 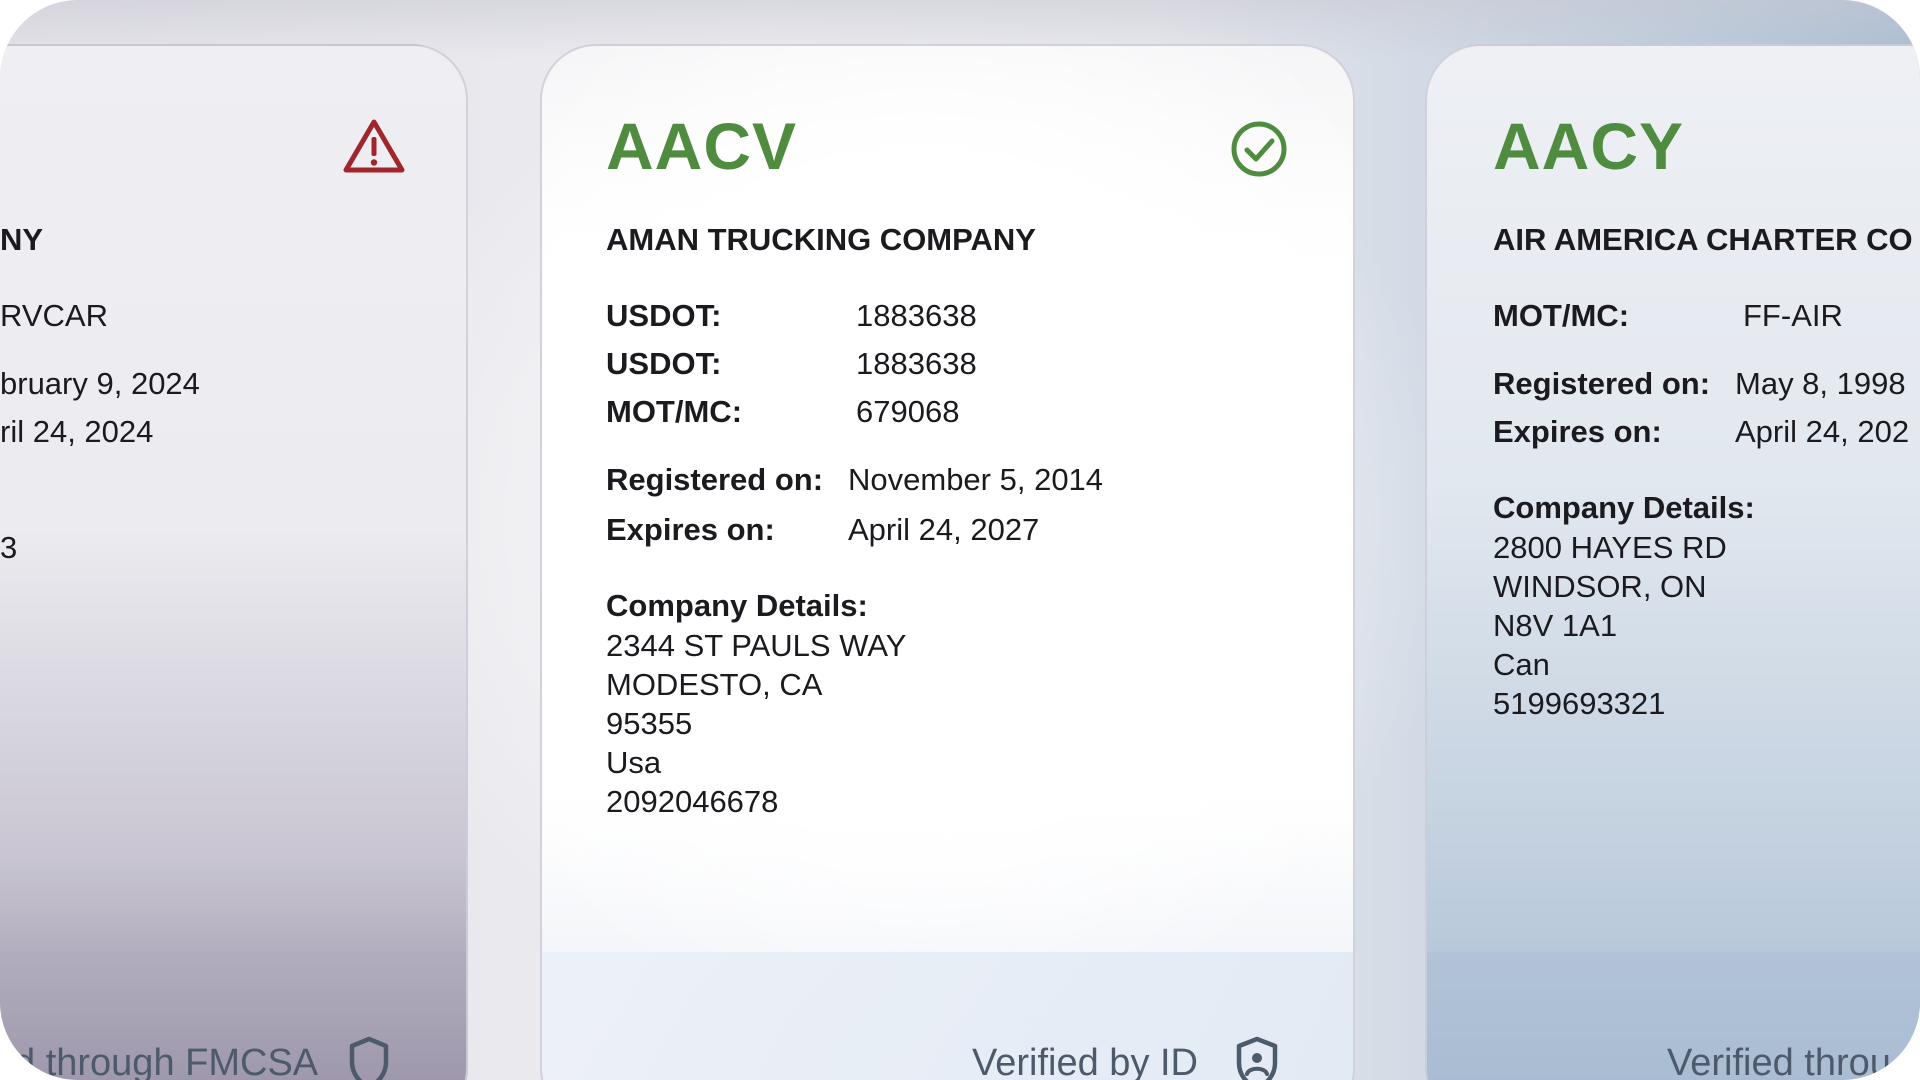 What do you see at coordinates (1555, 625) in the screenshot?
I see `details-line: N8V 1A1` at bounding box center [1555, 625].